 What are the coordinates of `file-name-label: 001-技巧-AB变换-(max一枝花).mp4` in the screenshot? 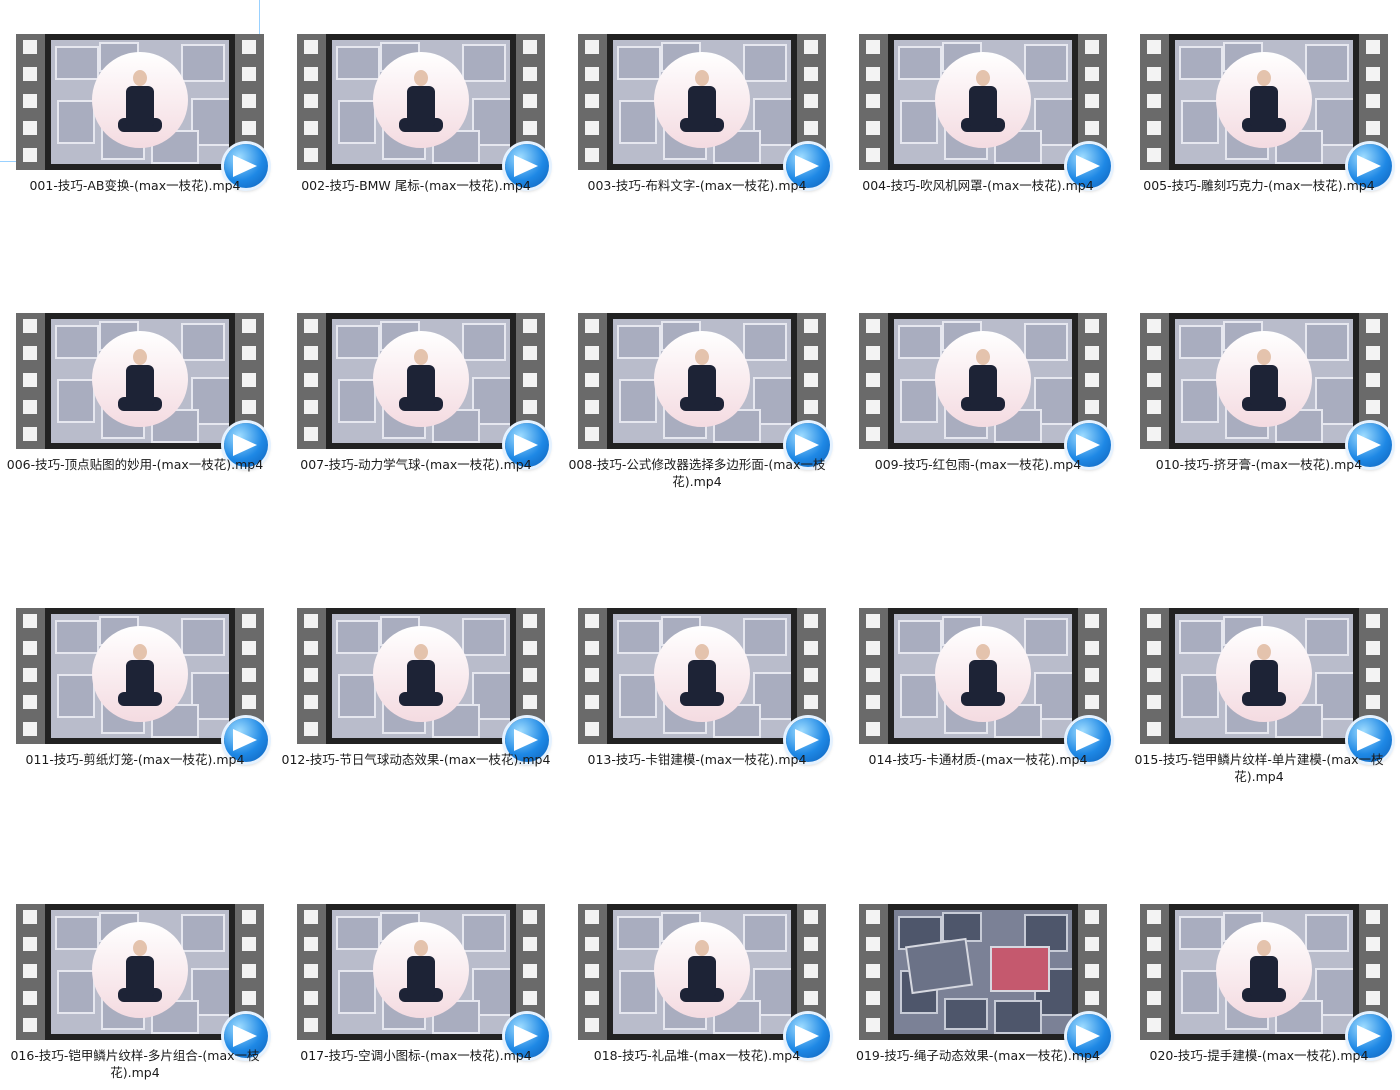 It's located at (135, 185).